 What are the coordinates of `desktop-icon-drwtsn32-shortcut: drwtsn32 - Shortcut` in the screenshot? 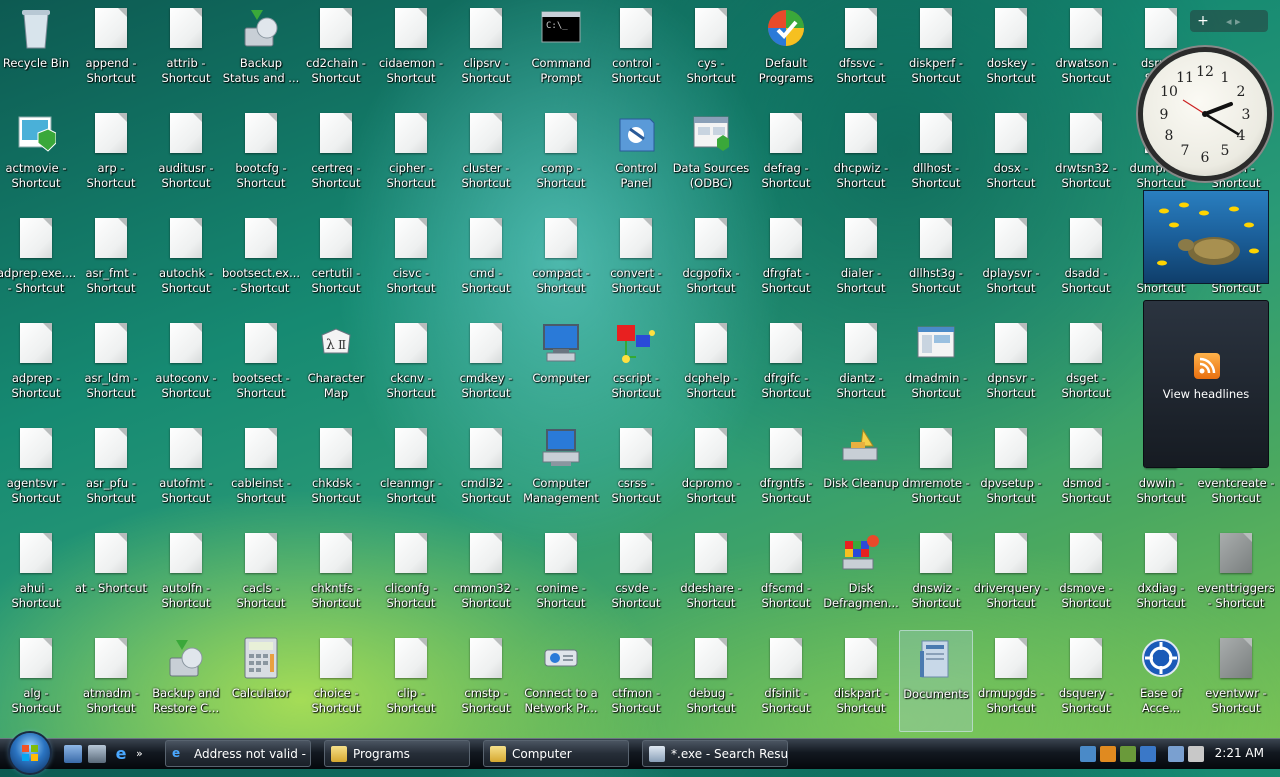 It's located at (1086, 156).